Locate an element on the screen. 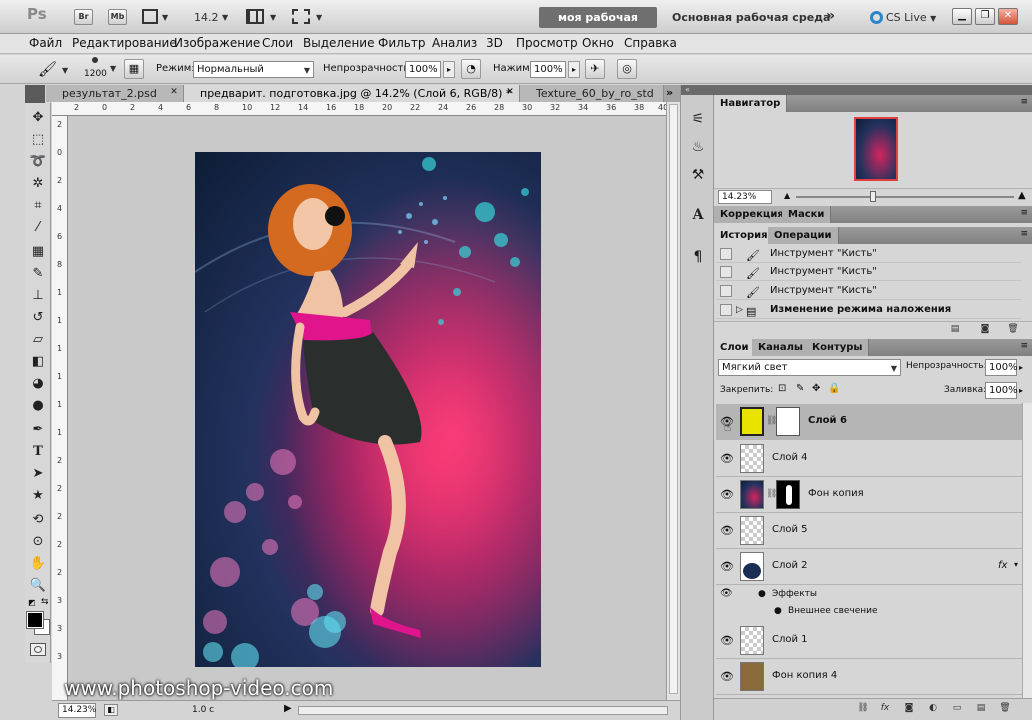  menu-layers: Слои is located at coordinates (277, 43).